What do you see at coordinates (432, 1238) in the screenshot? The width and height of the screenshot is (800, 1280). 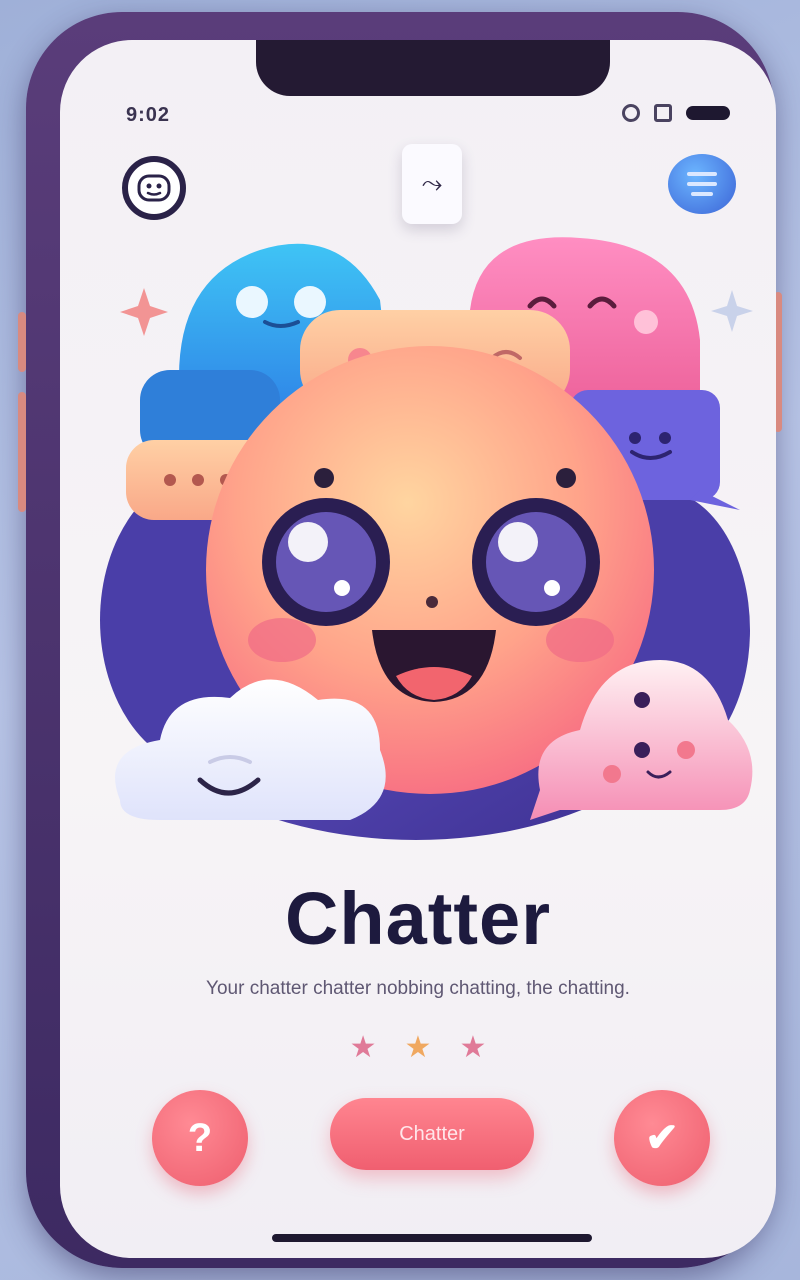 I see `home-indicator` at bounding box center [432, 1238].